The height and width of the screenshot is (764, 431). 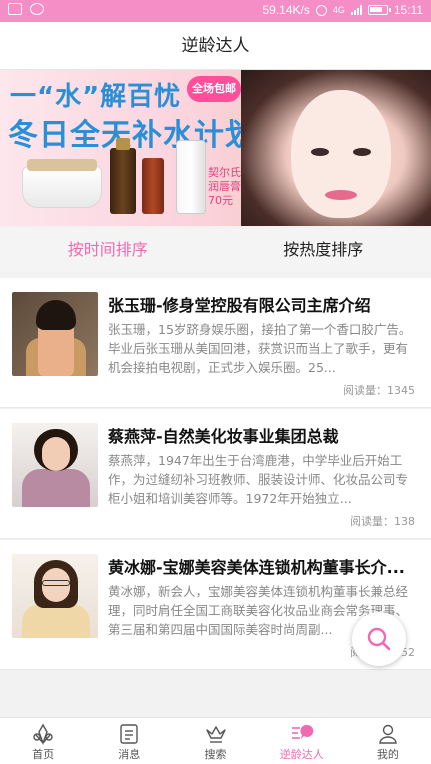 I want to click on tabbar-item-messages: 消息, so click(x=129, y=741).